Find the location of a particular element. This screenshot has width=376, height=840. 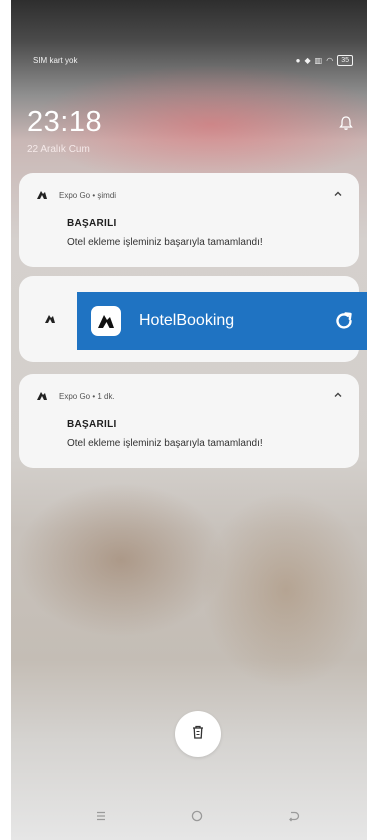

hotelbooking-card: HotelBooking is located at coordinates (193, 319).